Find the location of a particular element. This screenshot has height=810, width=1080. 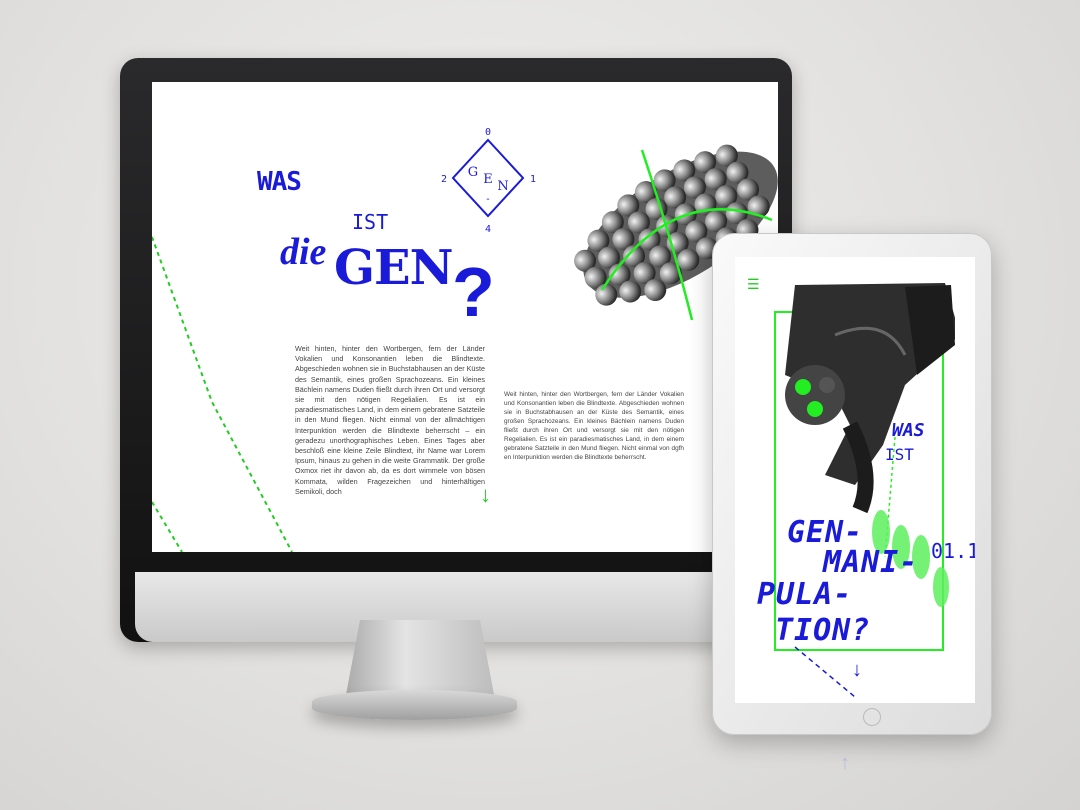

tablet-title-line-2: MANI- is located at coordinates (871, 562).